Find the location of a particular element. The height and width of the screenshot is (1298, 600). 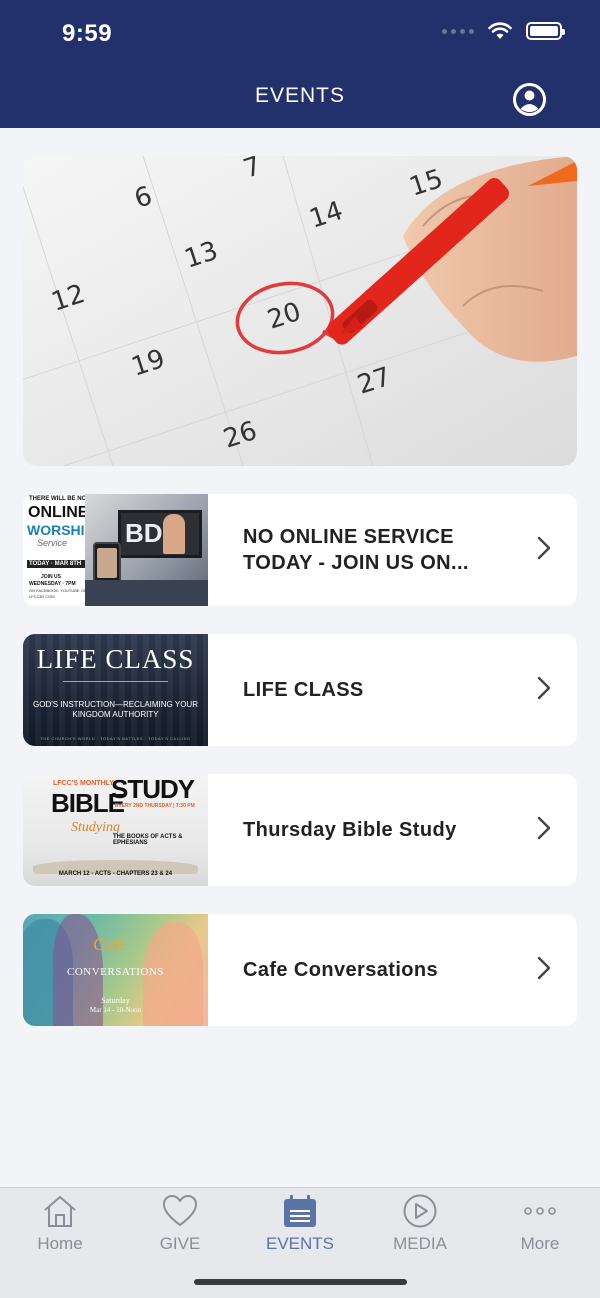

thumb-text: Service is located at coordinates (52, 543).